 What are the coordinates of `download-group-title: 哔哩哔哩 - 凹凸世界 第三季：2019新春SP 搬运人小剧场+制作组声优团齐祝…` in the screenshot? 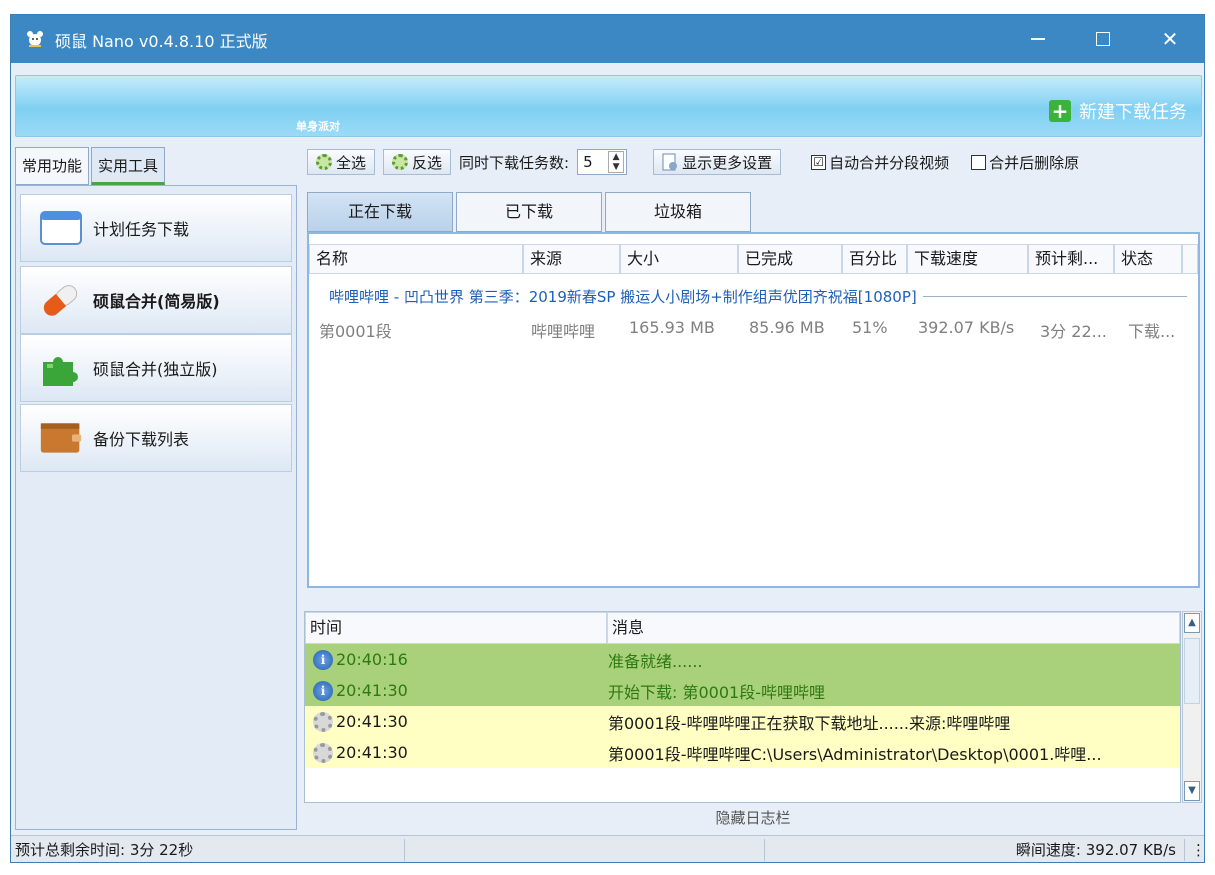 It's located at (623, 297).